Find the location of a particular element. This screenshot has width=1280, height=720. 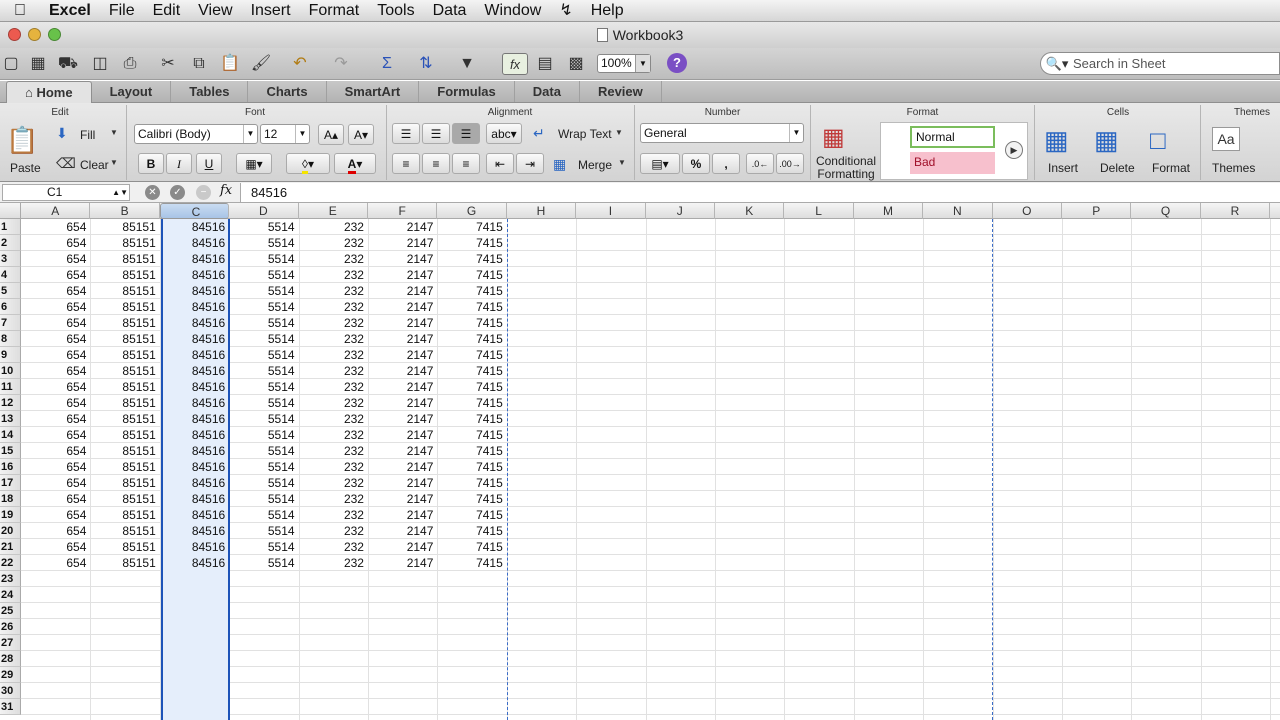

delete-button: Delete is located at coordinates (1117, 168).